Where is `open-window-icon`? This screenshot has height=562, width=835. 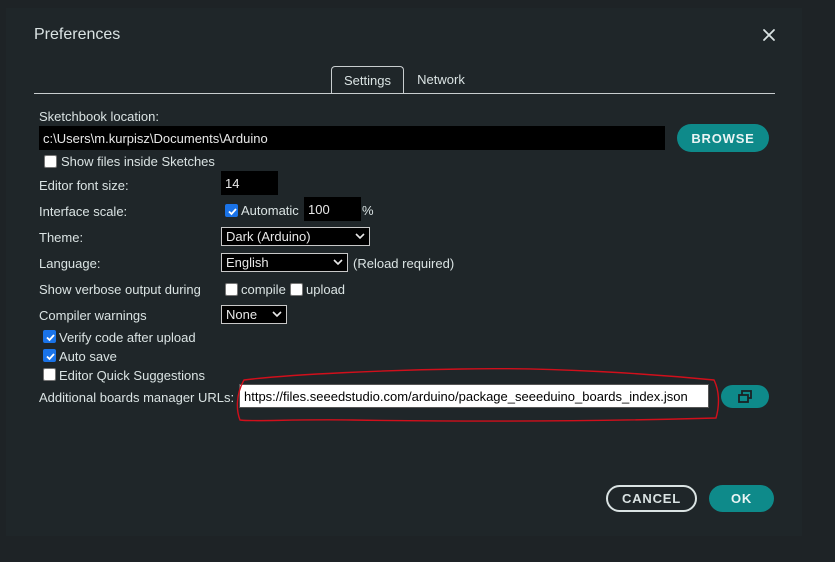 open-window-icon is located at coordinates (745, 396).